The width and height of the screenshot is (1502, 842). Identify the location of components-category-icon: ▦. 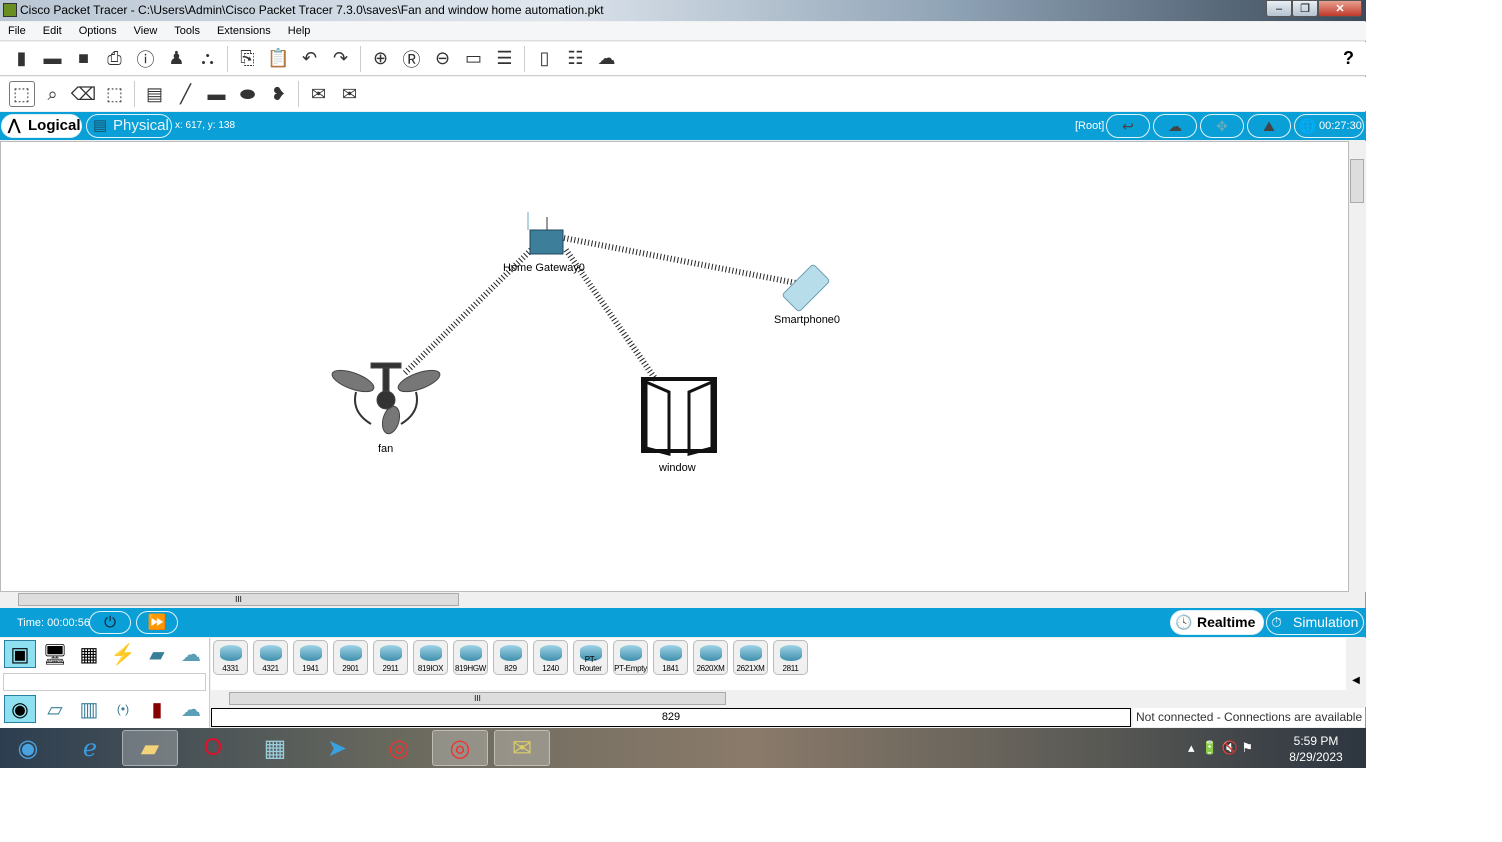
(89, 654).